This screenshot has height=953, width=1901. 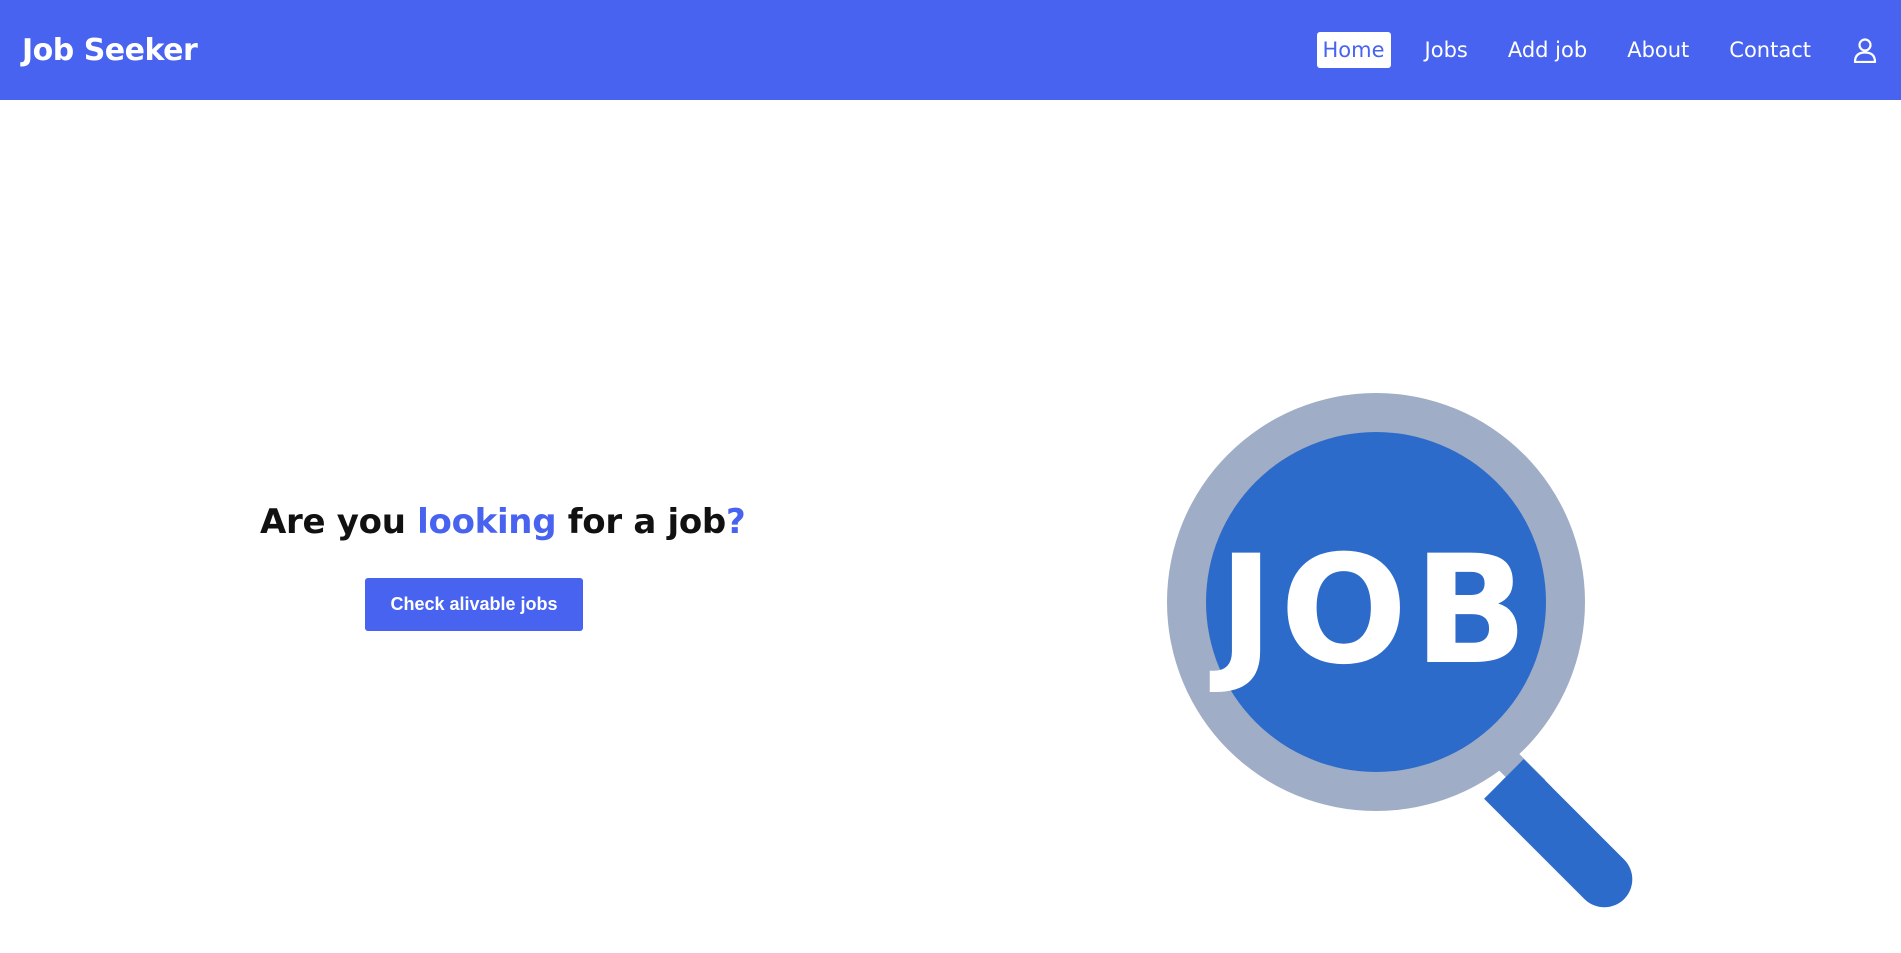 I want to click on nav-item-contact: Contact, so click(x=1770, y=50).